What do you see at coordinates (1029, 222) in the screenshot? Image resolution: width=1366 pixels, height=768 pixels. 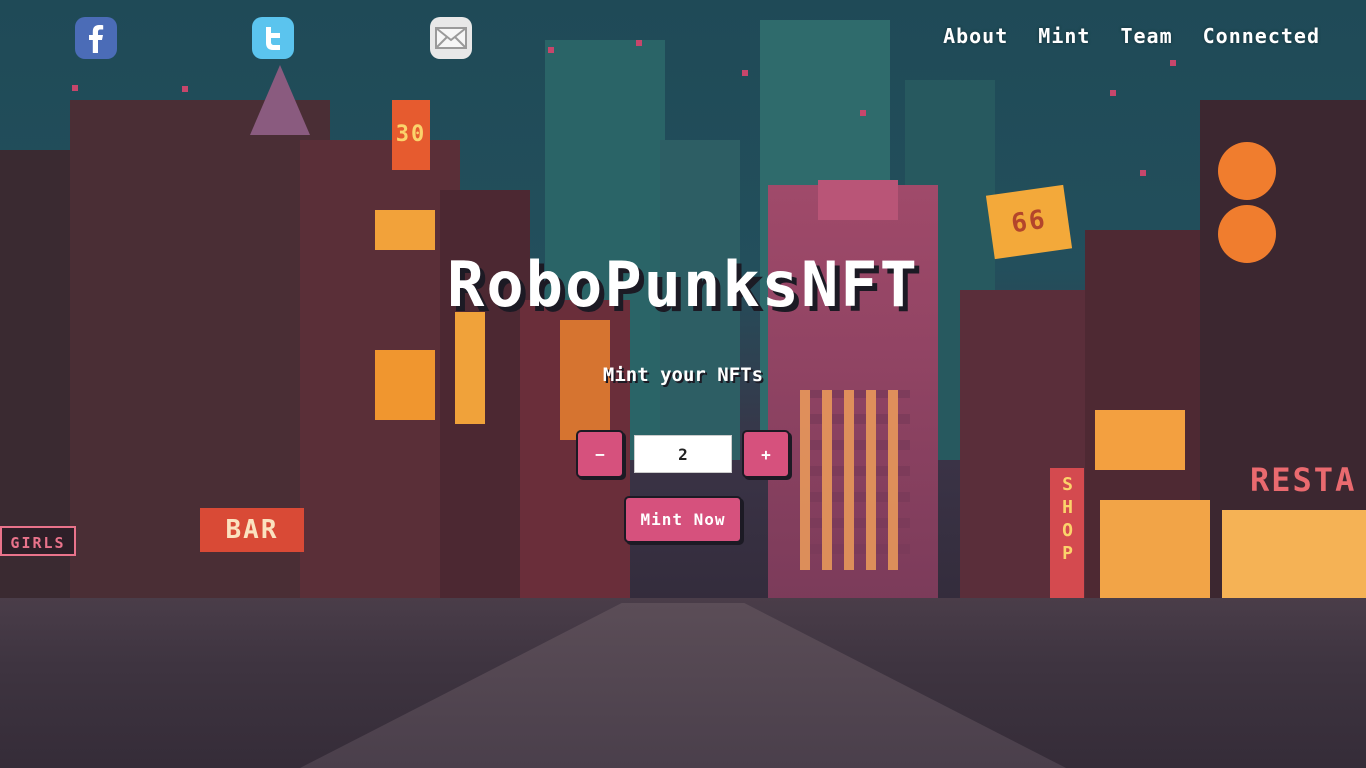 I see `sign-66: 66` at bounding box center [1029, 222].